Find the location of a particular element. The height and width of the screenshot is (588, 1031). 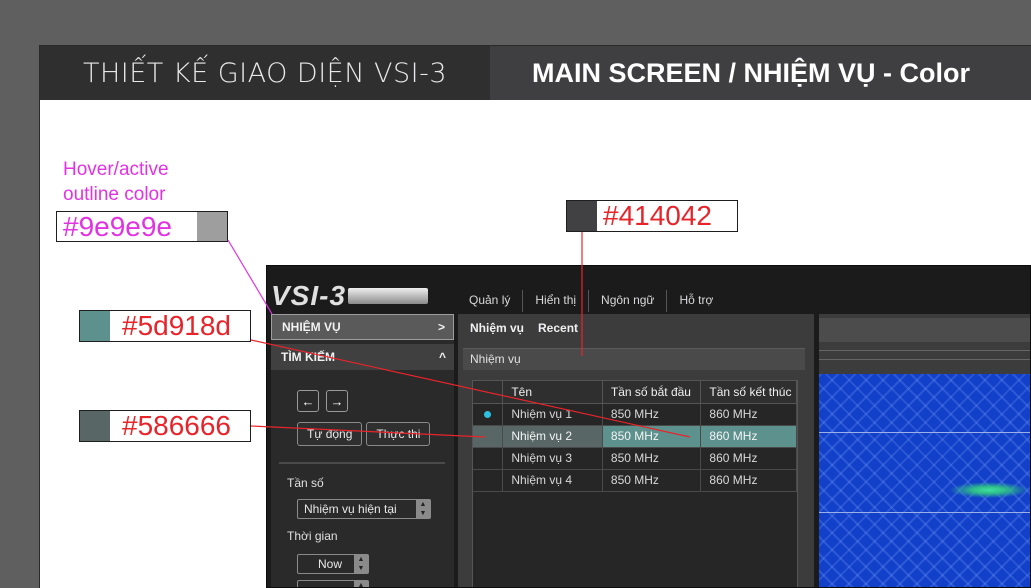

tab-bar: Nhiệm vụ Recent is located at coordinates (636, 328).